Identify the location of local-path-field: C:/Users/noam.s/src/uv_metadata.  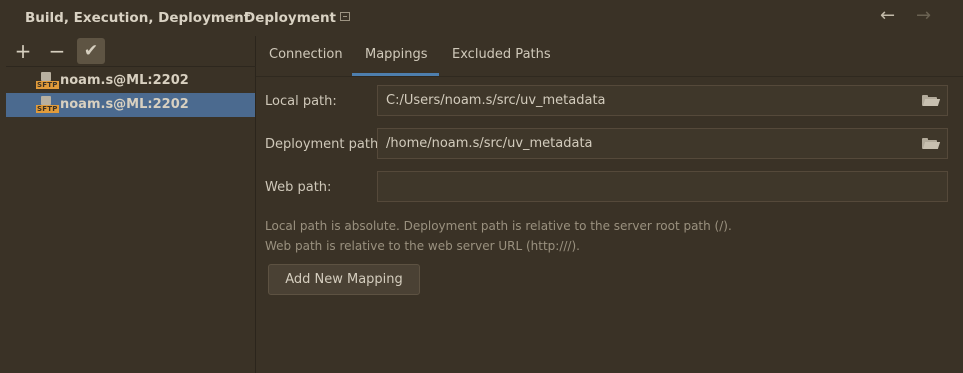
(662, 100).